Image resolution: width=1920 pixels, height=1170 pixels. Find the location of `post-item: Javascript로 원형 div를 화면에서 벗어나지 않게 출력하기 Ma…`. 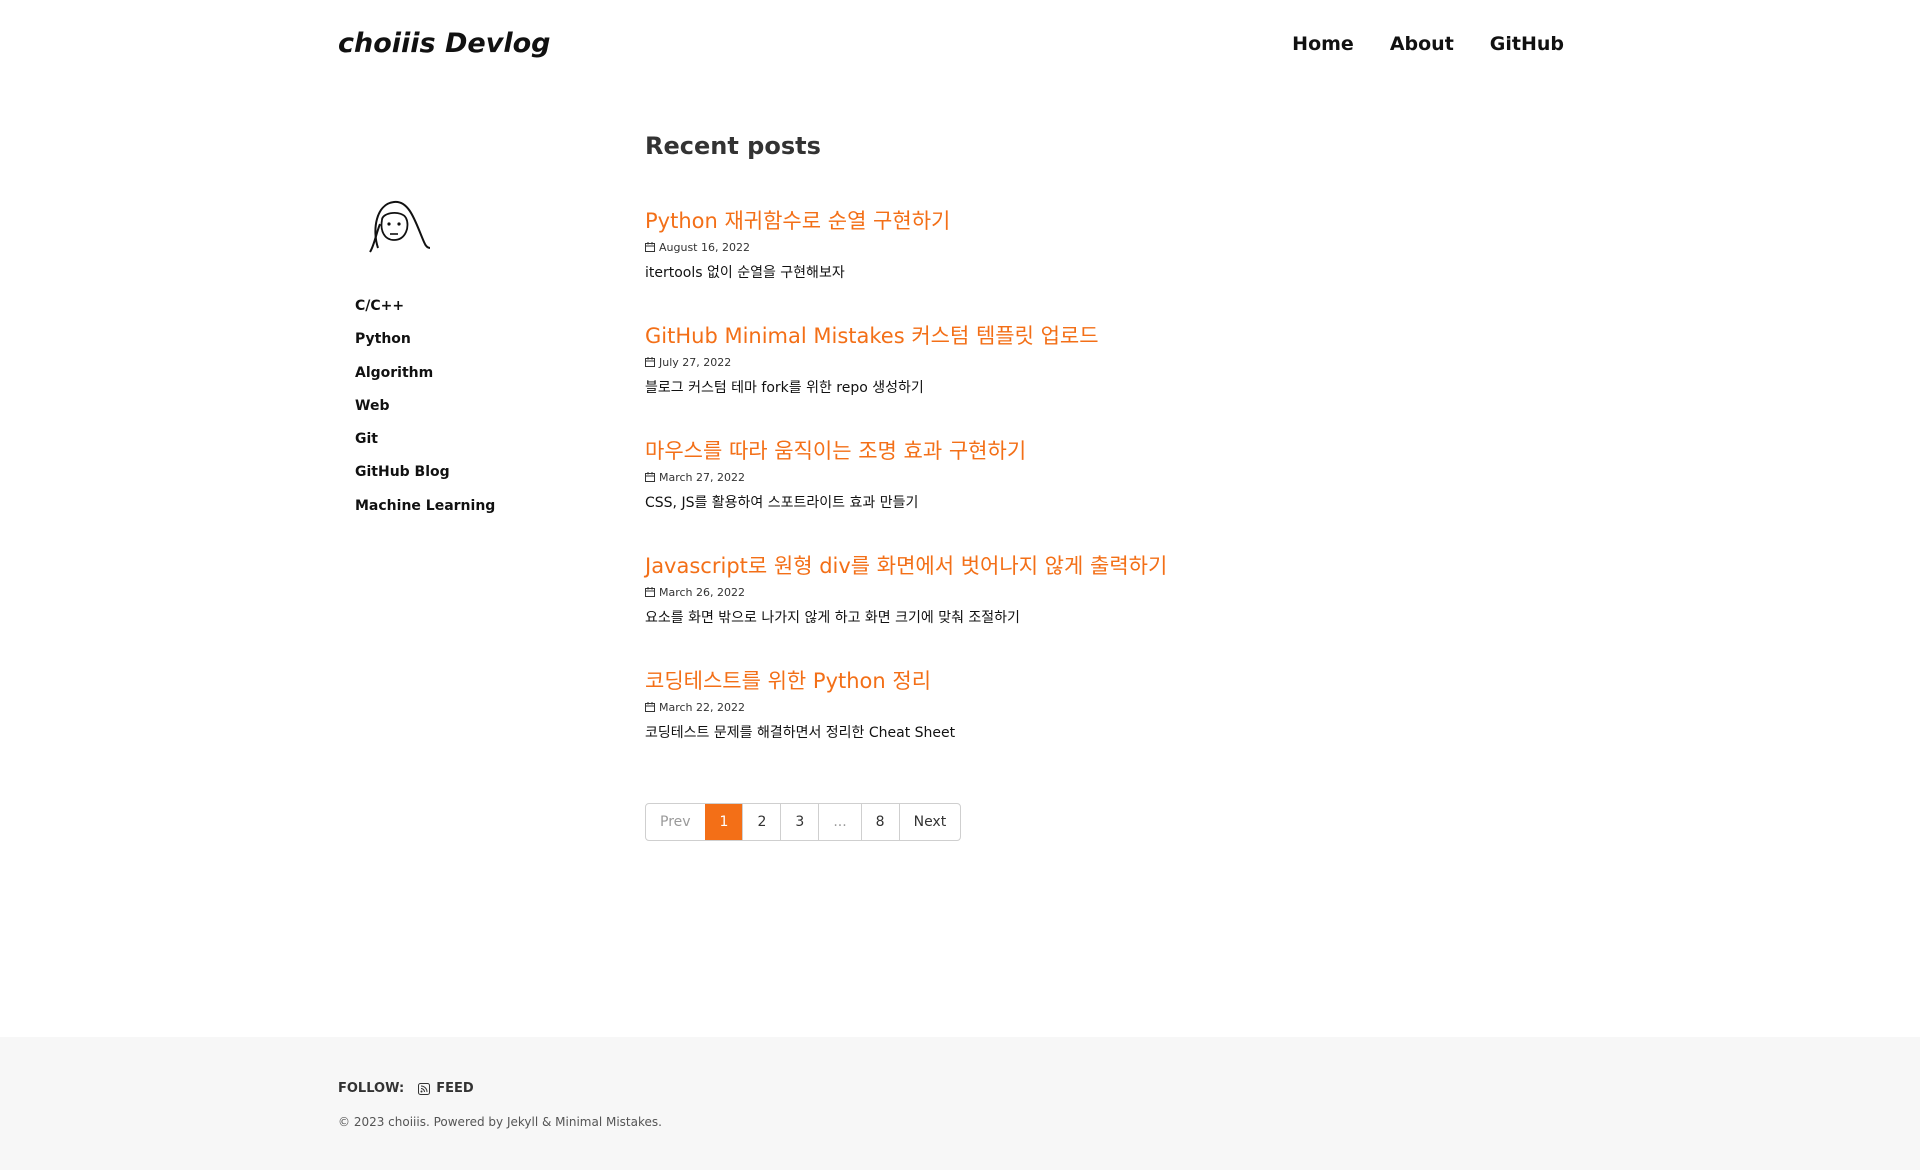

post-item: Javascript로 원형 div를 화면에서 벗어나지 않게 출력하기 Ma… is located at coordinates (995, 608).